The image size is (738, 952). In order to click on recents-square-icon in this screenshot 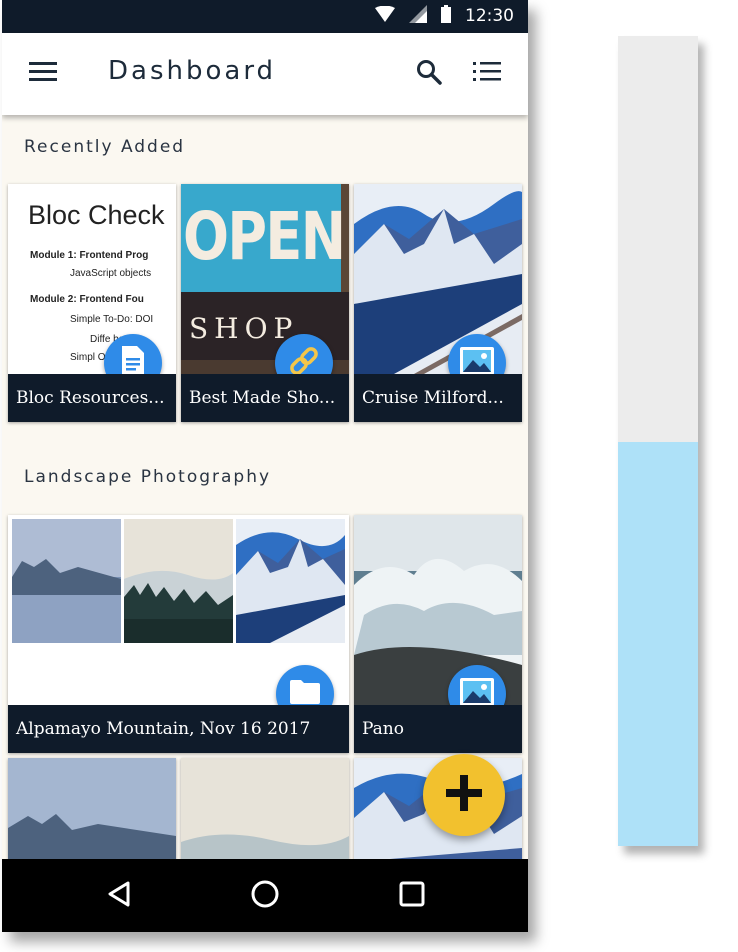, I will do `click(412, 896)`.